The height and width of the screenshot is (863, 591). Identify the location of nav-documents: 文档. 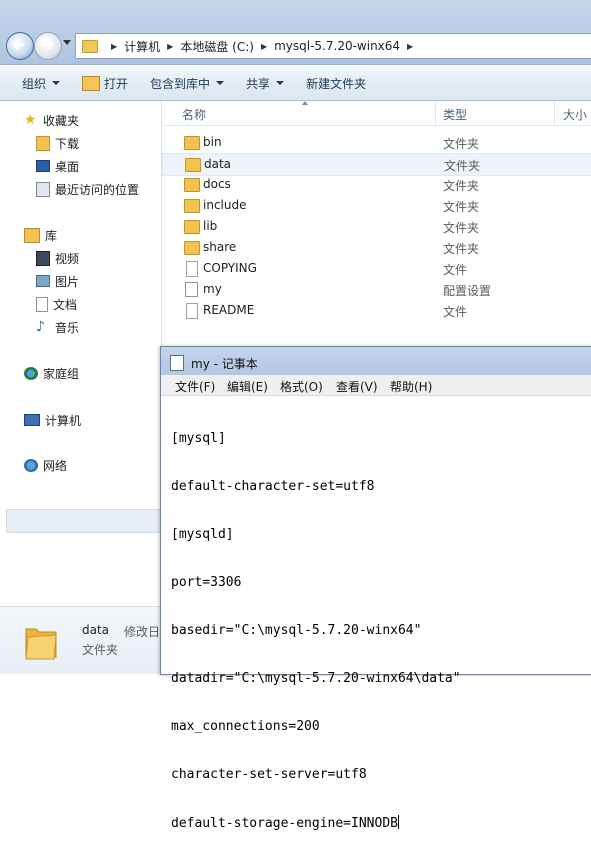
(56, 304).